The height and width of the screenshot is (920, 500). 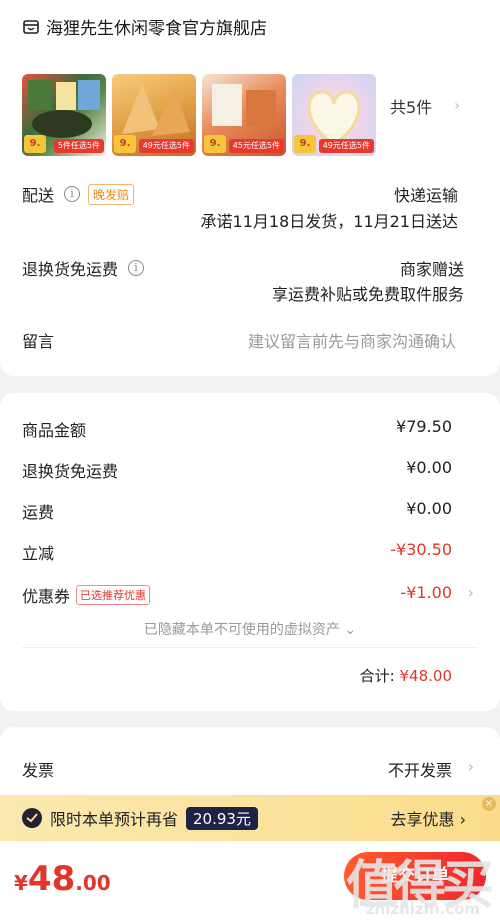 I want to click on goods-amount-label: 商品金额, so click(x=54, y=430).